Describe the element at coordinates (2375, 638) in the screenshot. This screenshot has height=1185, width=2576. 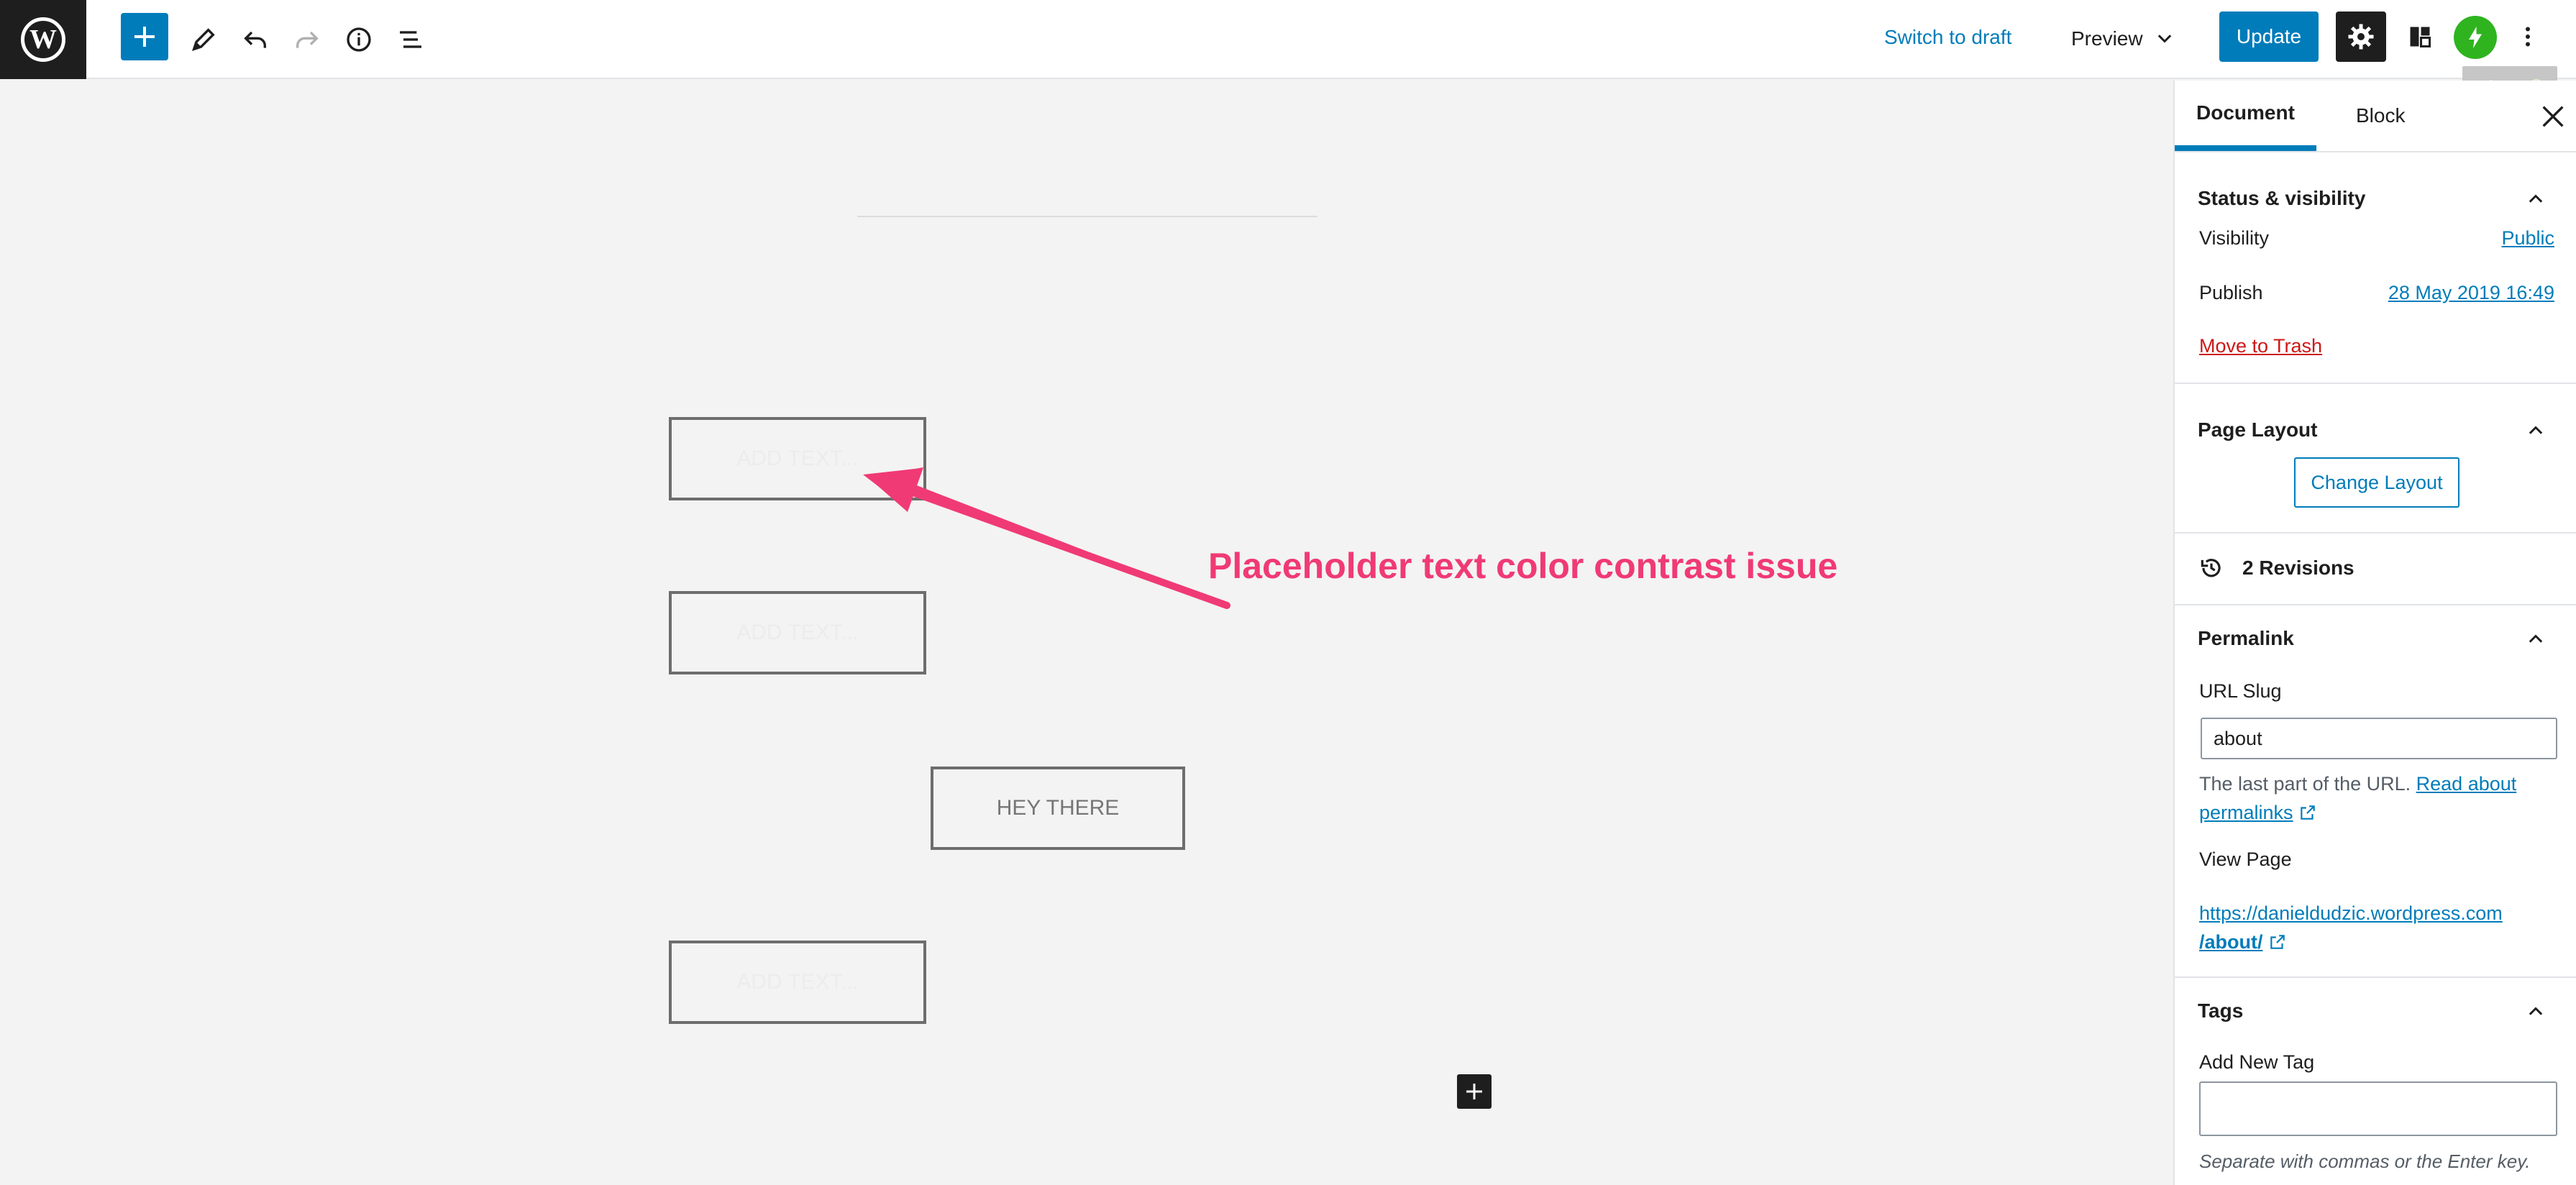
I see `panel-permalink-header: Permalink` at that location.